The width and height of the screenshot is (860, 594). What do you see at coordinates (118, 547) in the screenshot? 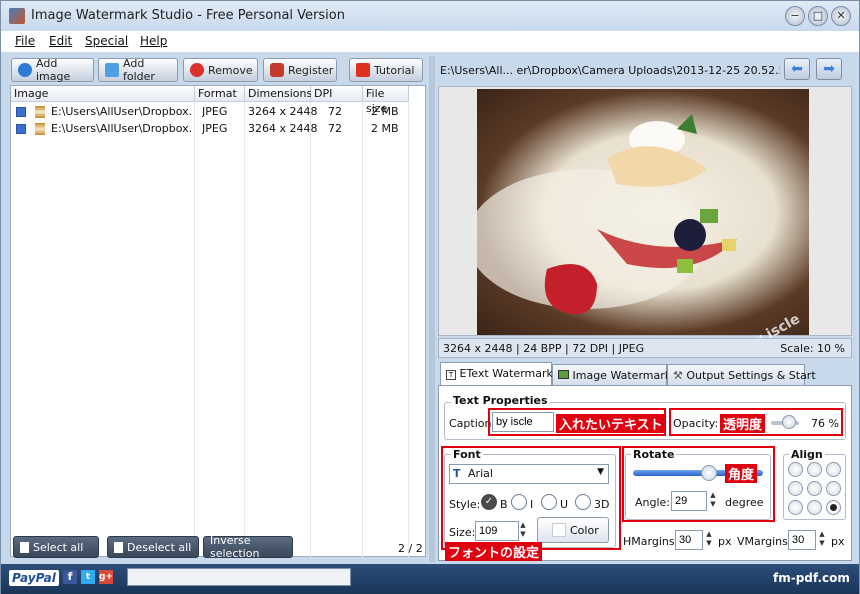
I see `deselect-icon` at bounding box center [118, 547].